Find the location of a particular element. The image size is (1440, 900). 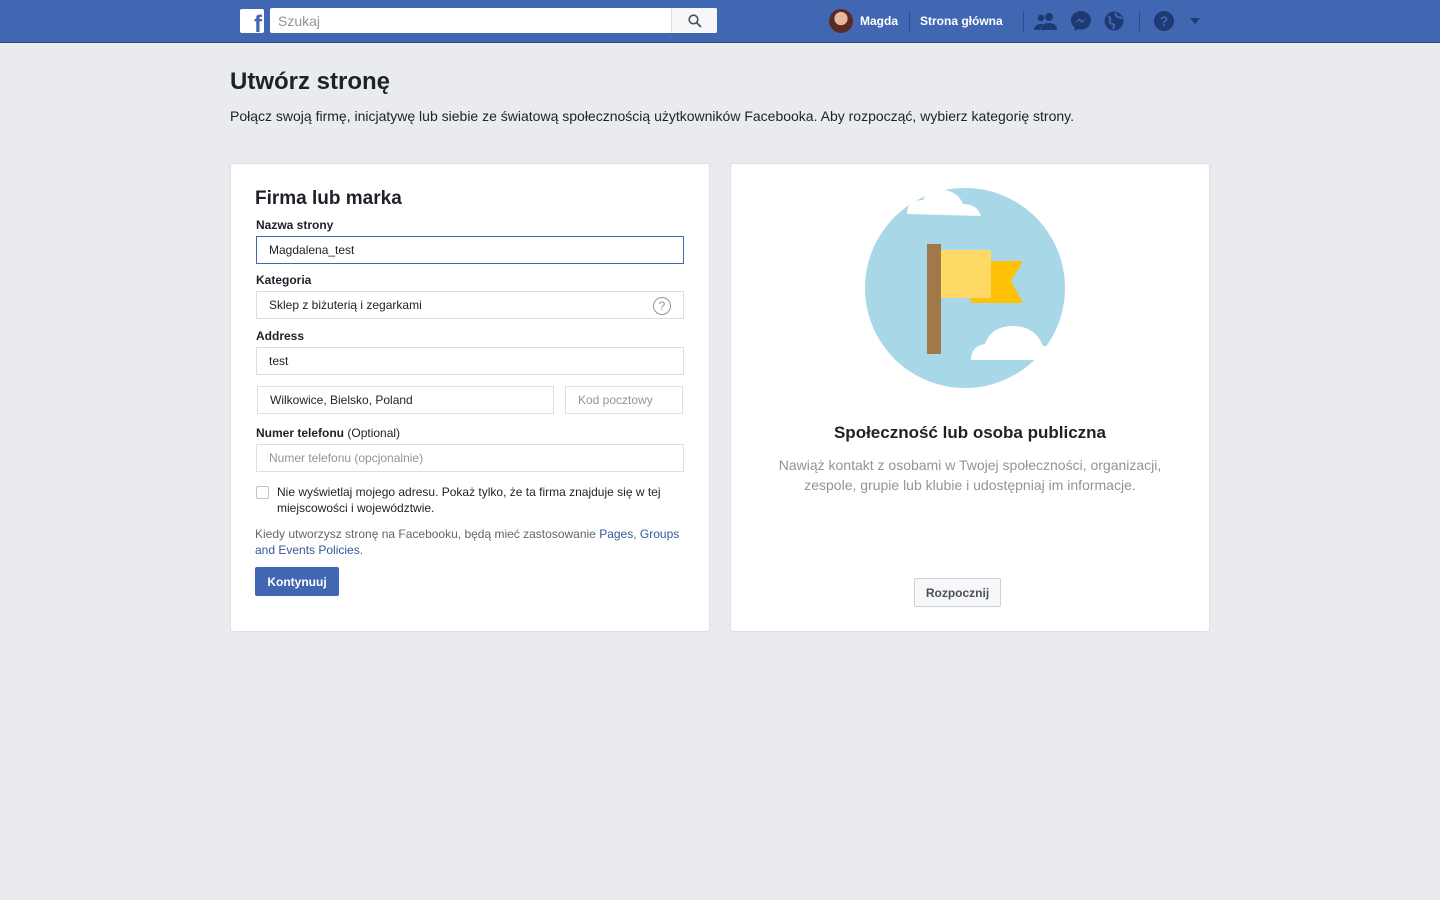

pages-policy-link: Pages is located at coordinates (616, 534).